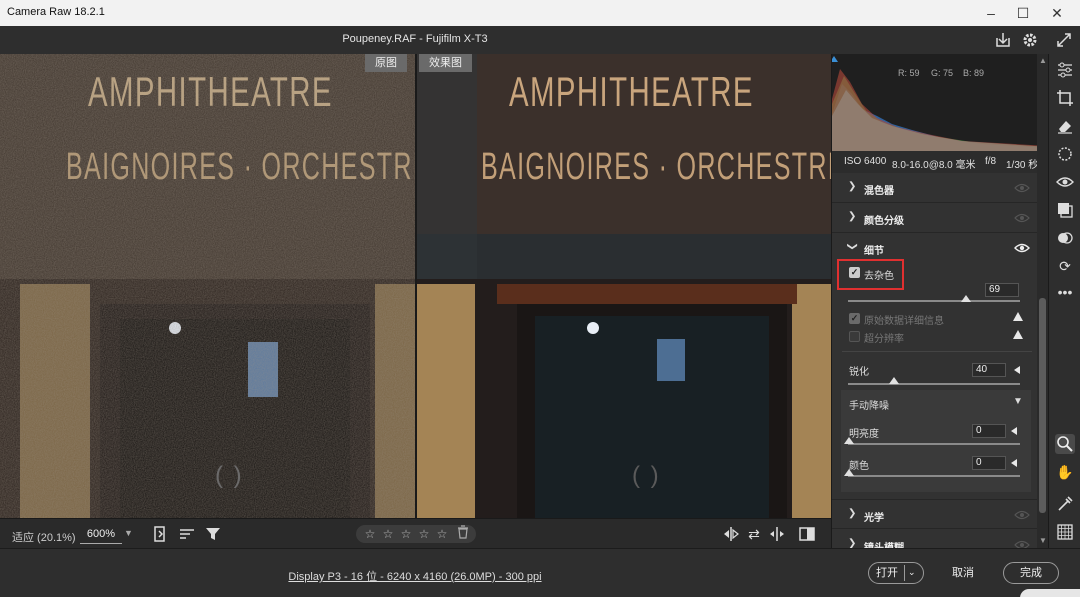 The width and height of the screenshot is (1080, 597). I want to click on section-color-mixer: ❯ 混色器, so click(934, 188).